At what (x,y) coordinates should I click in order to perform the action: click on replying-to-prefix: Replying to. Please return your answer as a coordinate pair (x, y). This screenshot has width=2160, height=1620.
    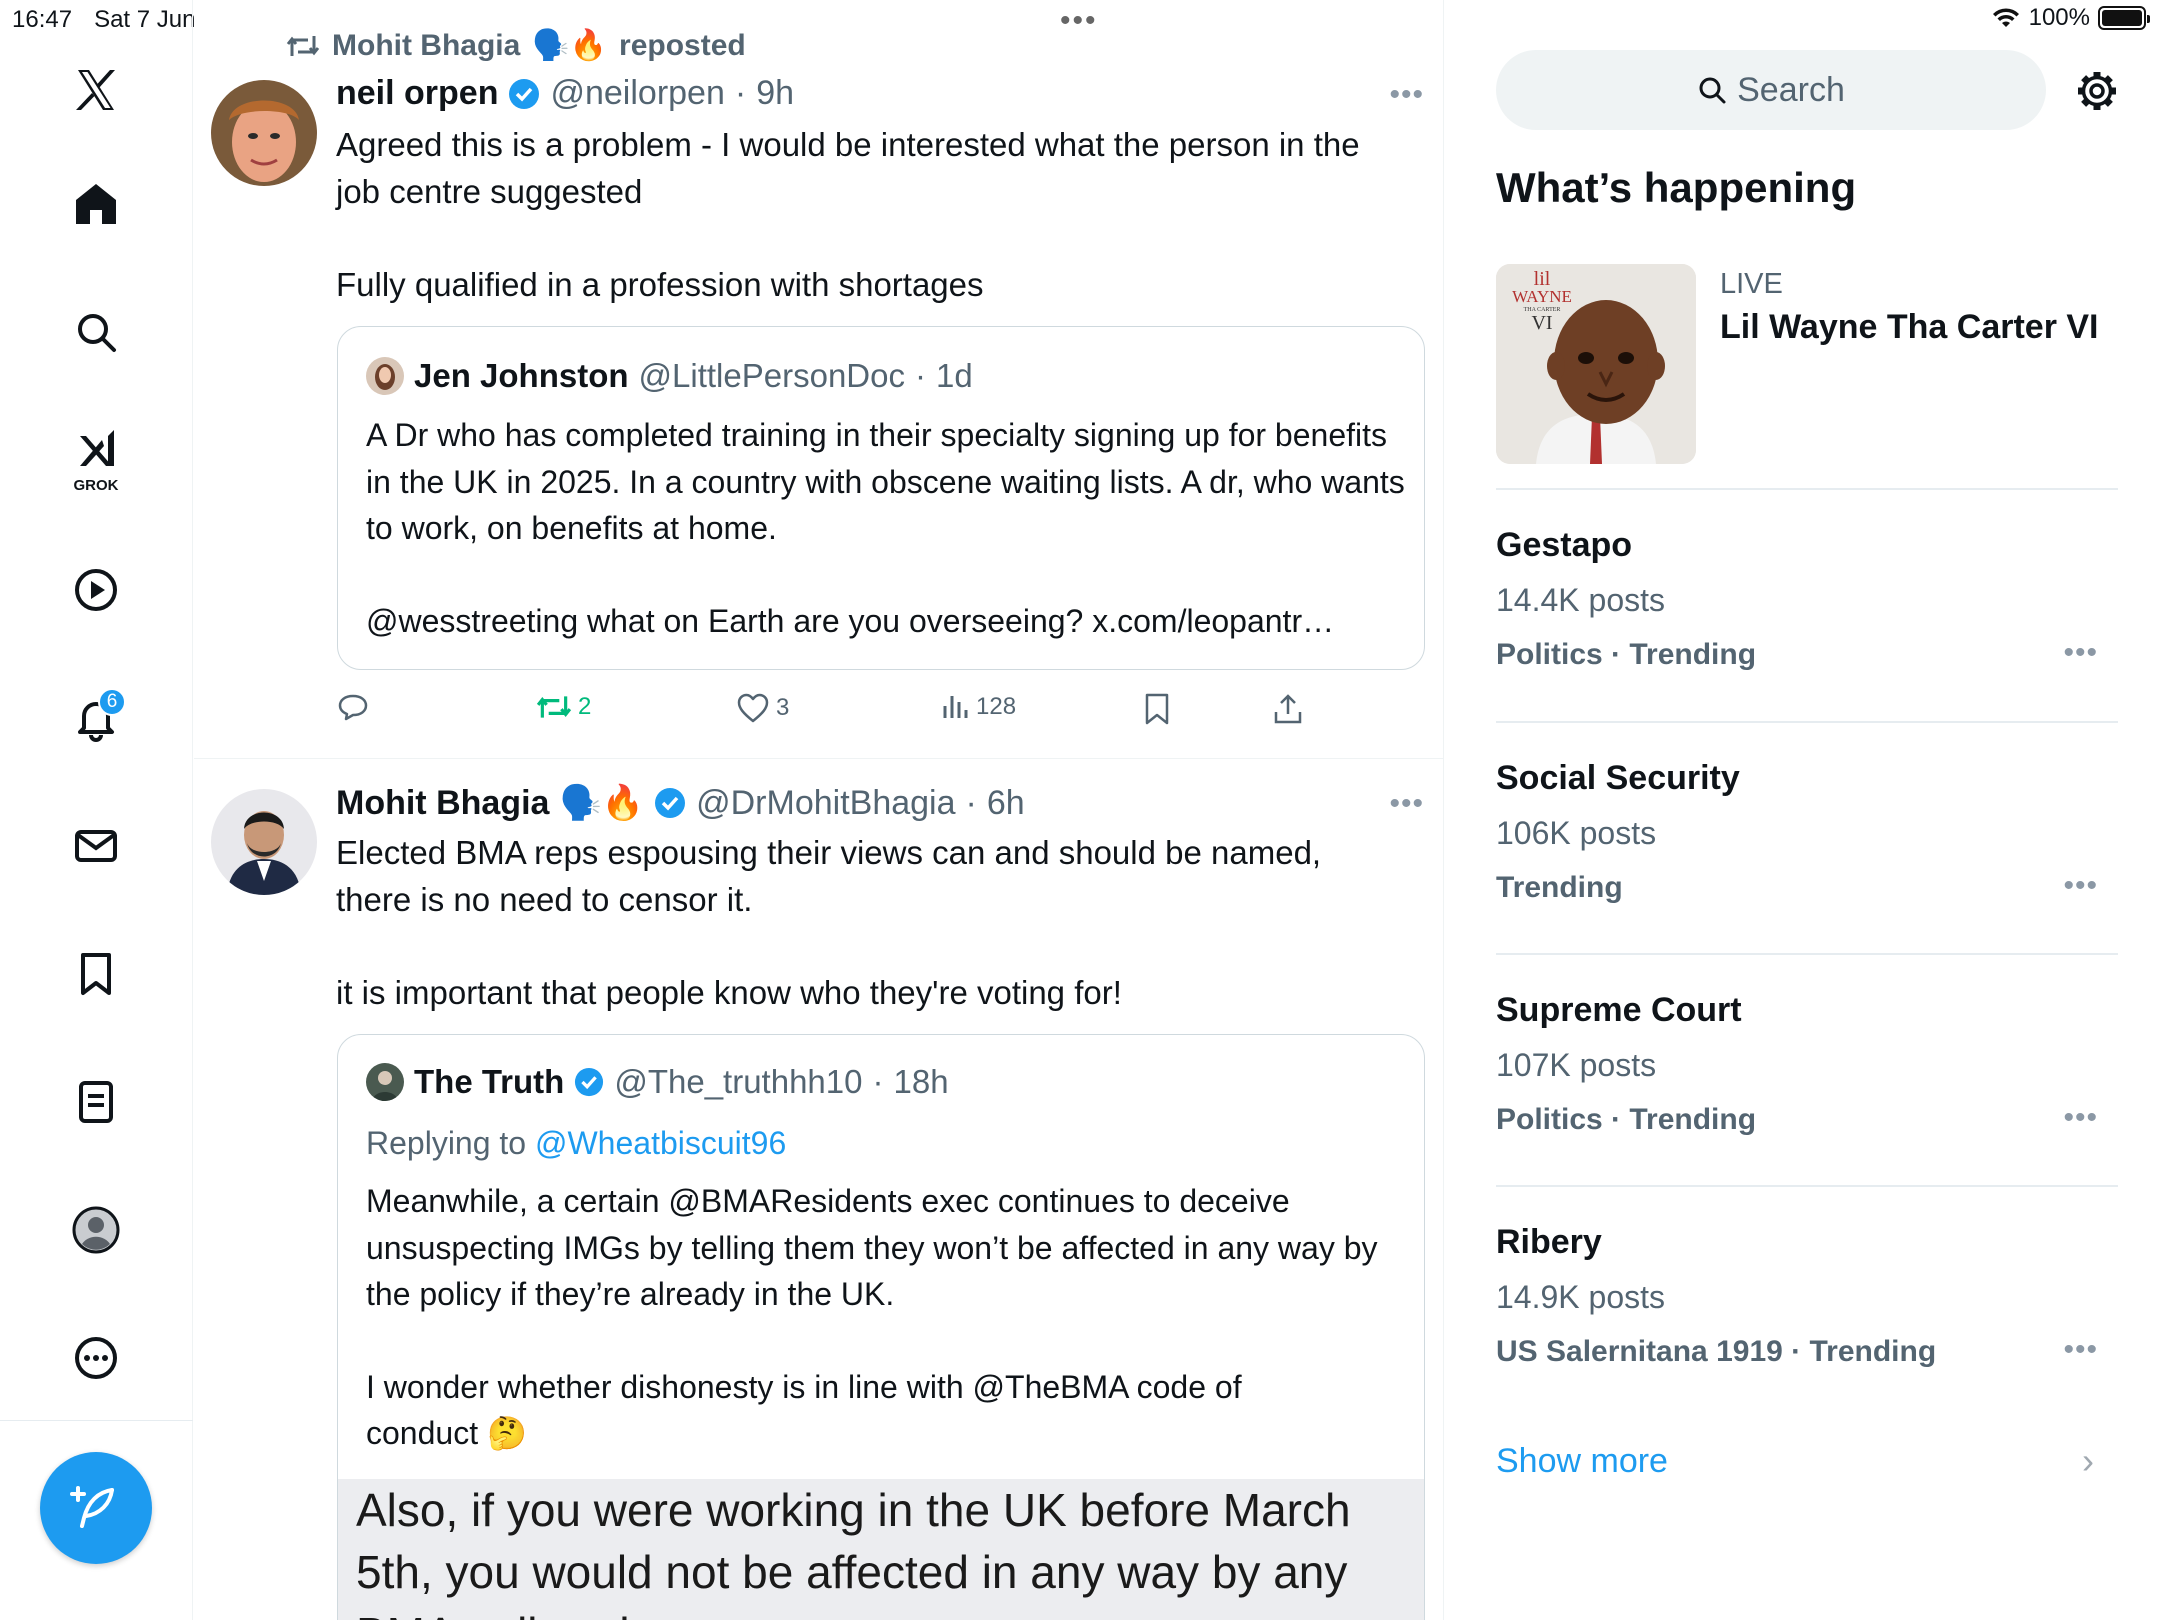
    Looking at the image, I should click on (446, 1143).